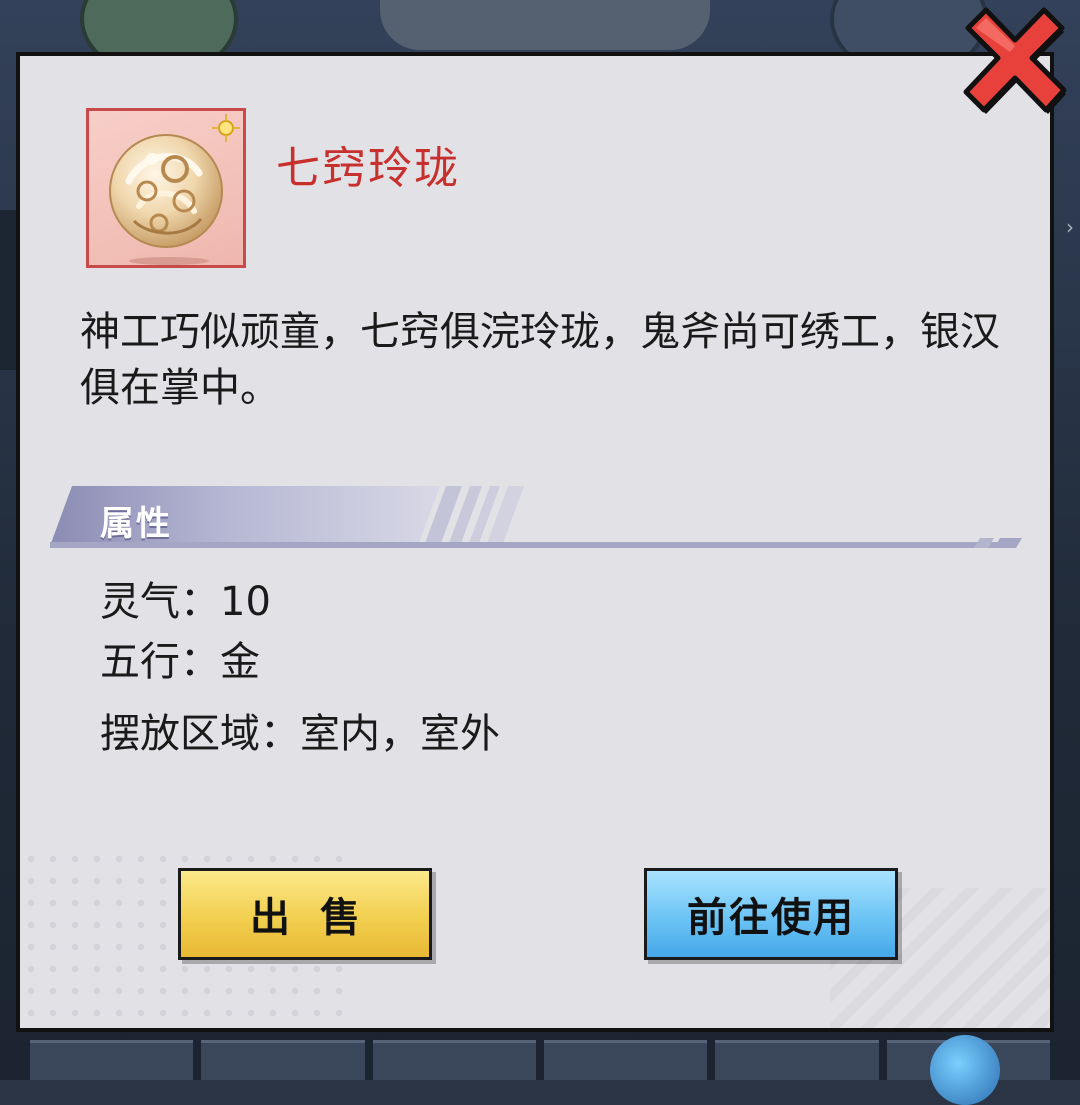 The height and width of the screenshot is (1105, 1080). I want to click on sparkle-icon, so click(226, 128).